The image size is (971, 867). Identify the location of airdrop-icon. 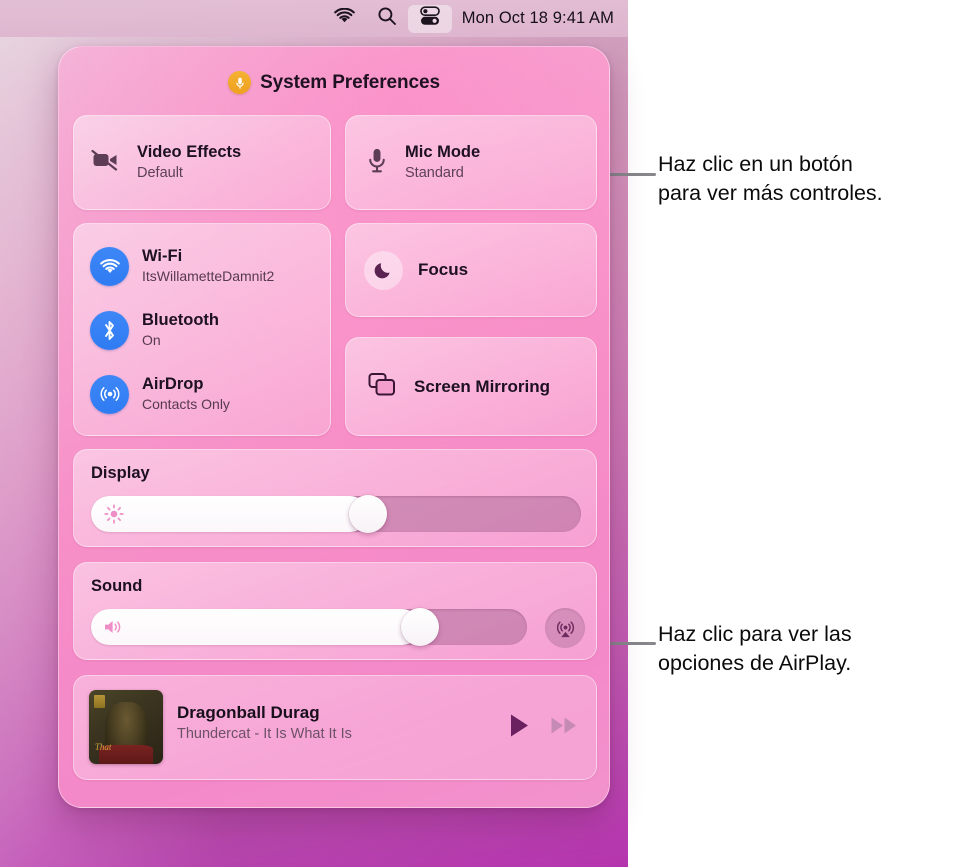
(109, 394).